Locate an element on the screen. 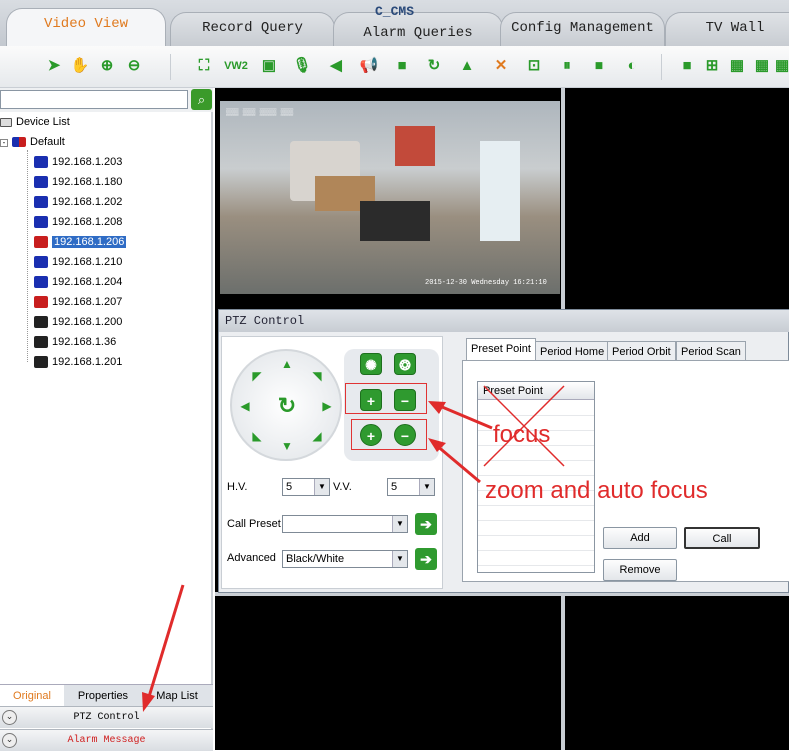  zoom-out-icon: ⊖ is located at coordinates (134, 66).